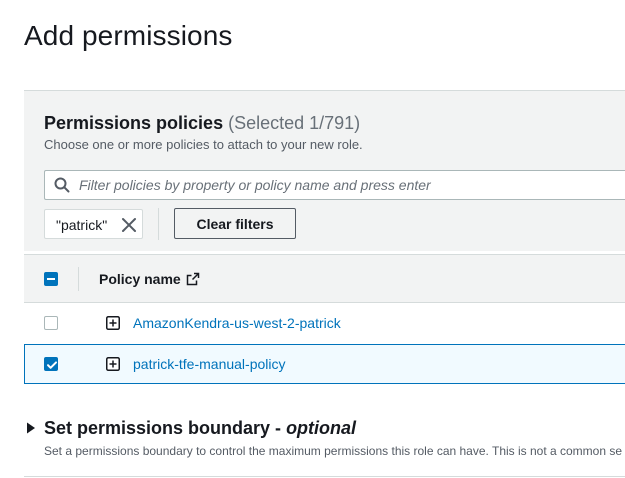 This screenshot has height=478, width=625. I want to click on filter-token-label: "patrick", so click(82, 225).